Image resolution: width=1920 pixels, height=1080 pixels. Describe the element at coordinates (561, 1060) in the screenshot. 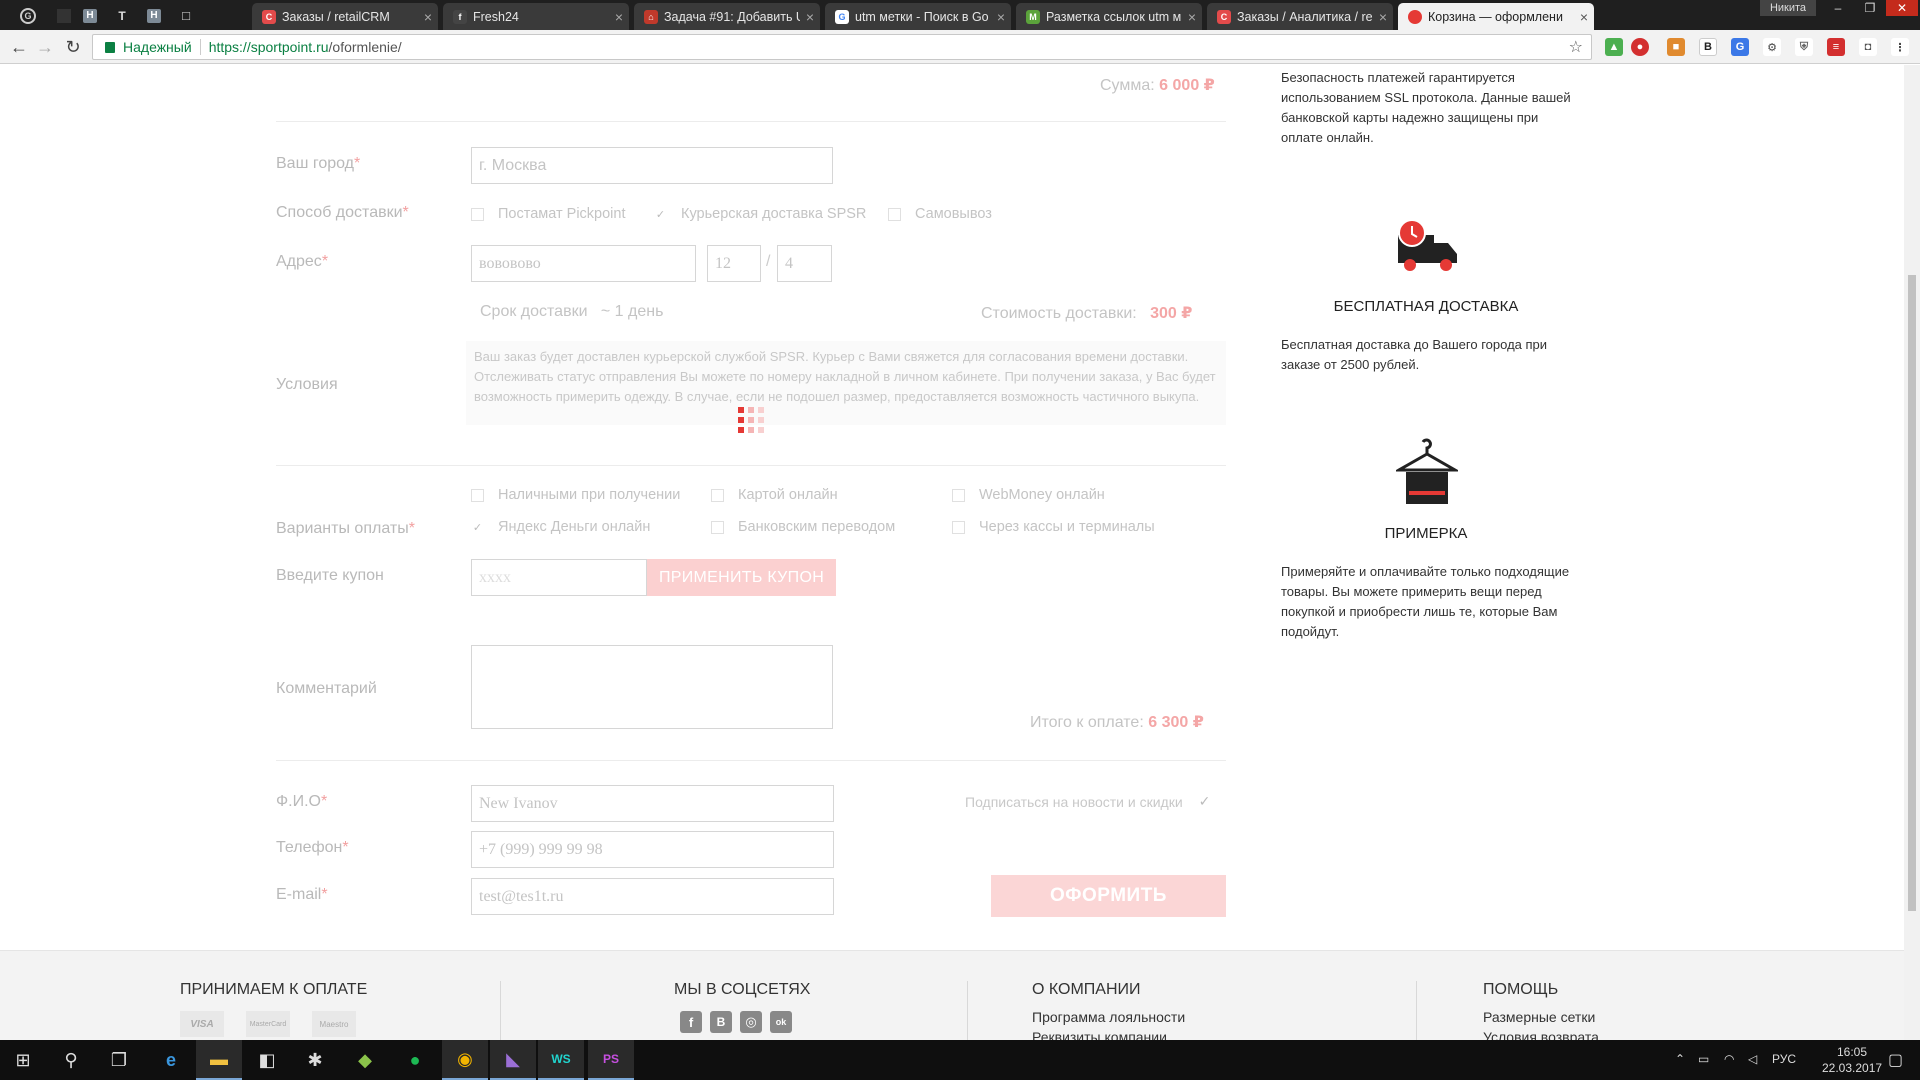

I see `webstorm-icon: WS` at that location.